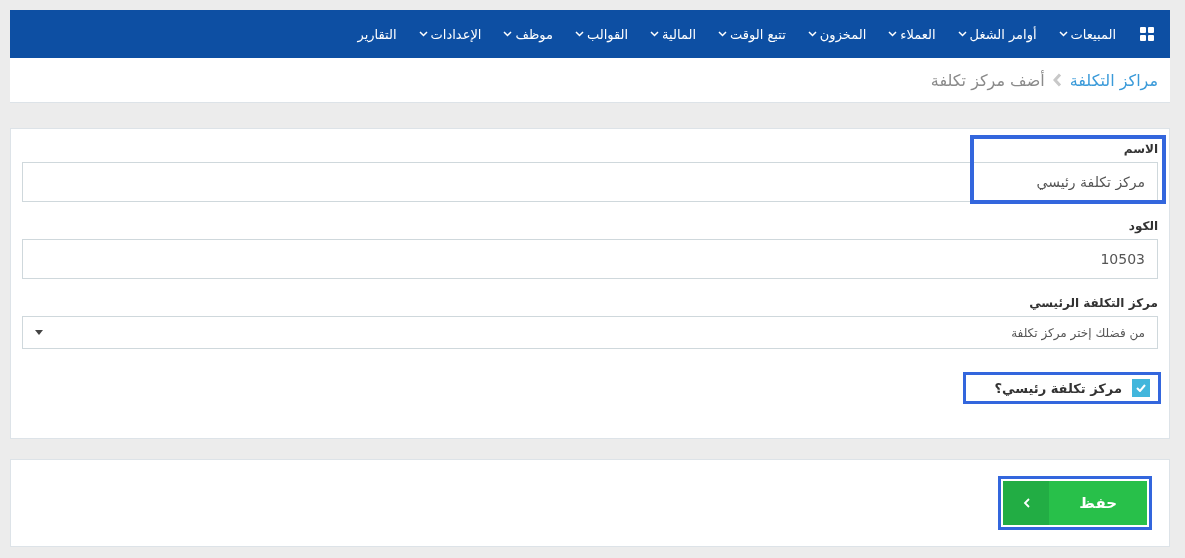 The width and height of the screenshot is (1185, 558). What do you see at coordinates (590, 332) in the screenshot?
I see `select-field: من فضلك إختر مركز تكلفة` at bounding box center [590, 332].